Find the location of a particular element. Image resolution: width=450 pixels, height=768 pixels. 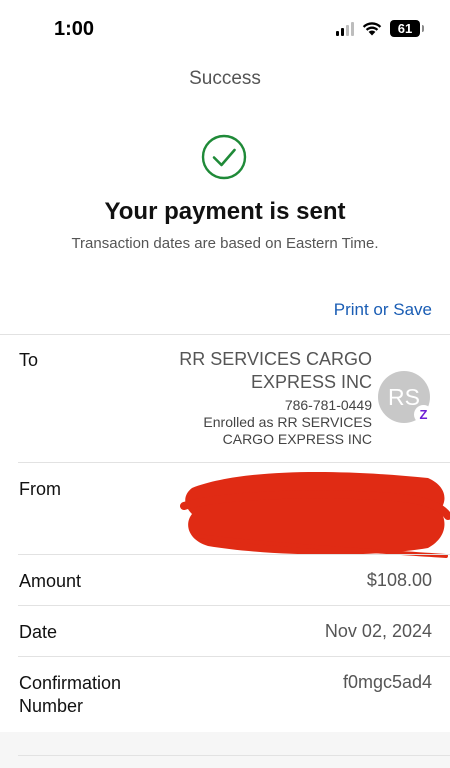

recipient-name-line2: EXPRESS INC is located at coordinates (311, 382).